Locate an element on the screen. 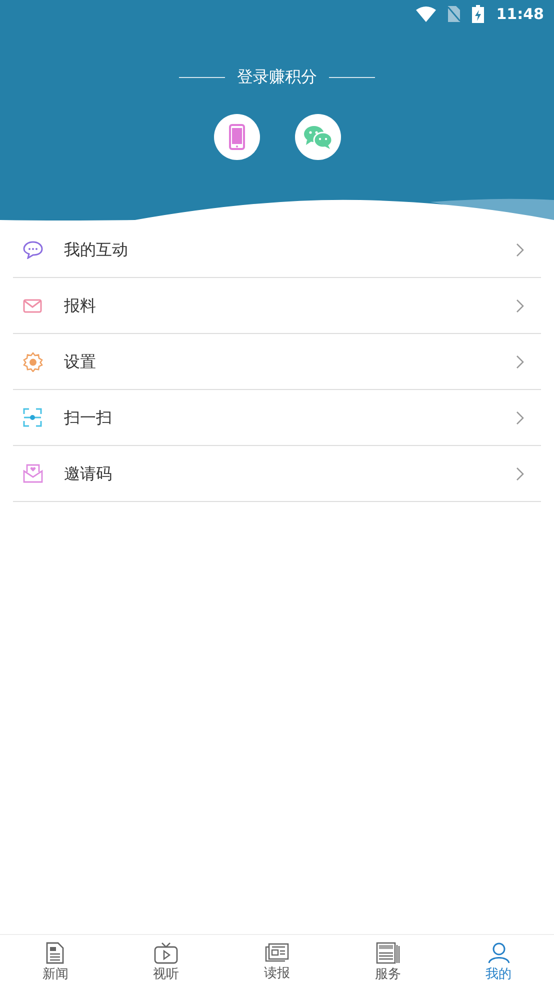 This screenshot has width=554, height=986. menu-item: 扫一扫 is located at coordinates (277, 418).